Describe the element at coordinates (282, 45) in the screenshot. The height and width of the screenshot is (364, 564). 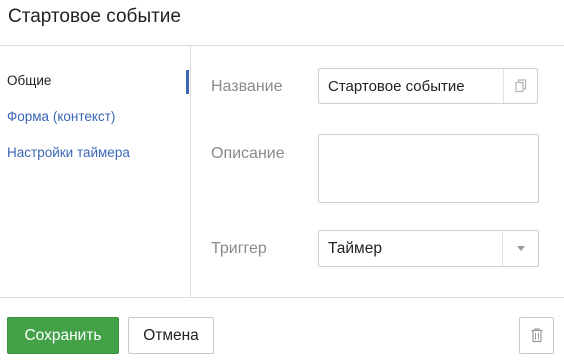
I see `header-divider` at that location.